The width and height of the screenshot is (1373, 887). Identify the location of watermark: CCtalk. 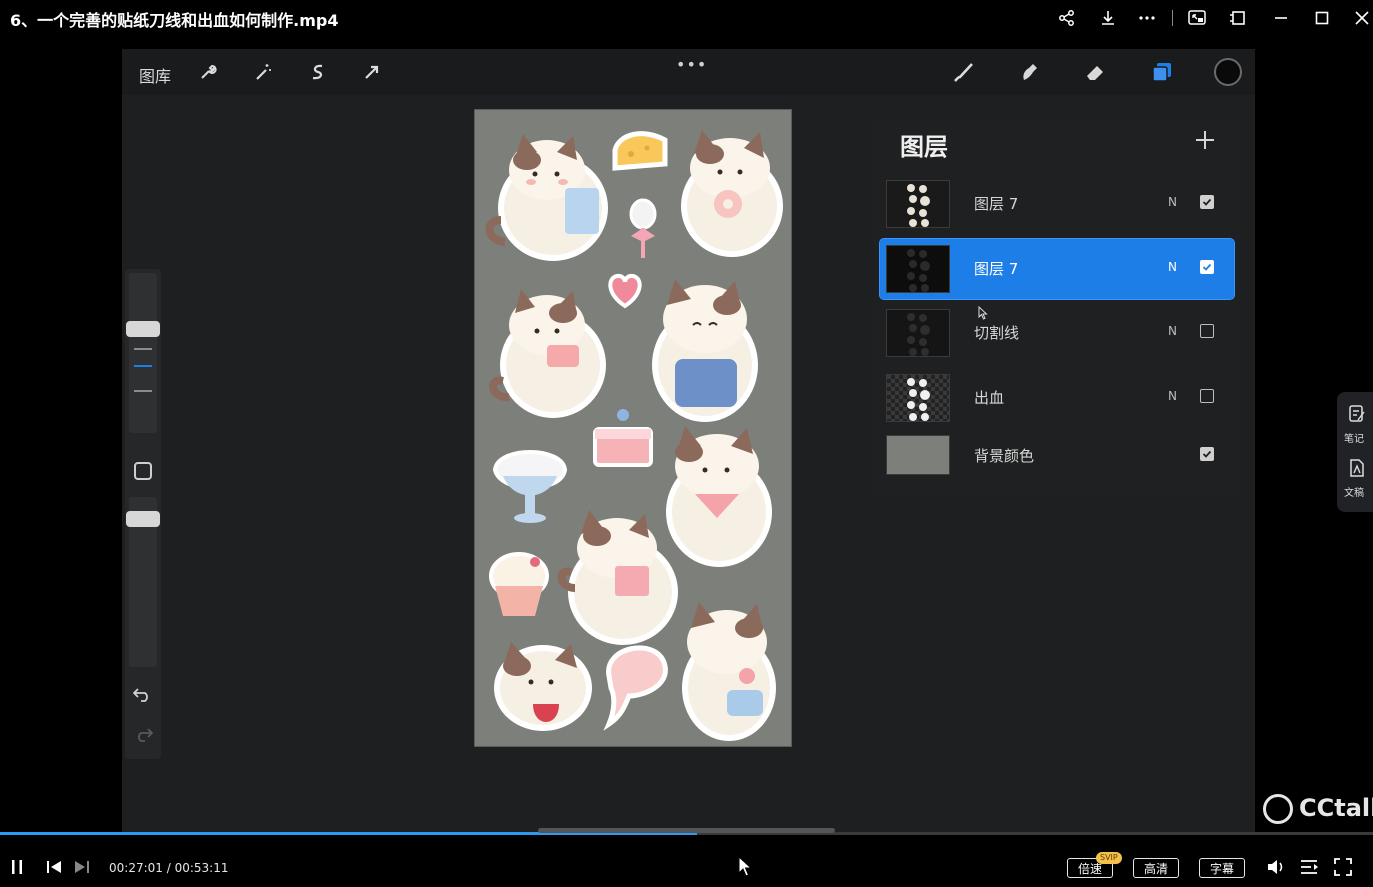
(1318, 809).